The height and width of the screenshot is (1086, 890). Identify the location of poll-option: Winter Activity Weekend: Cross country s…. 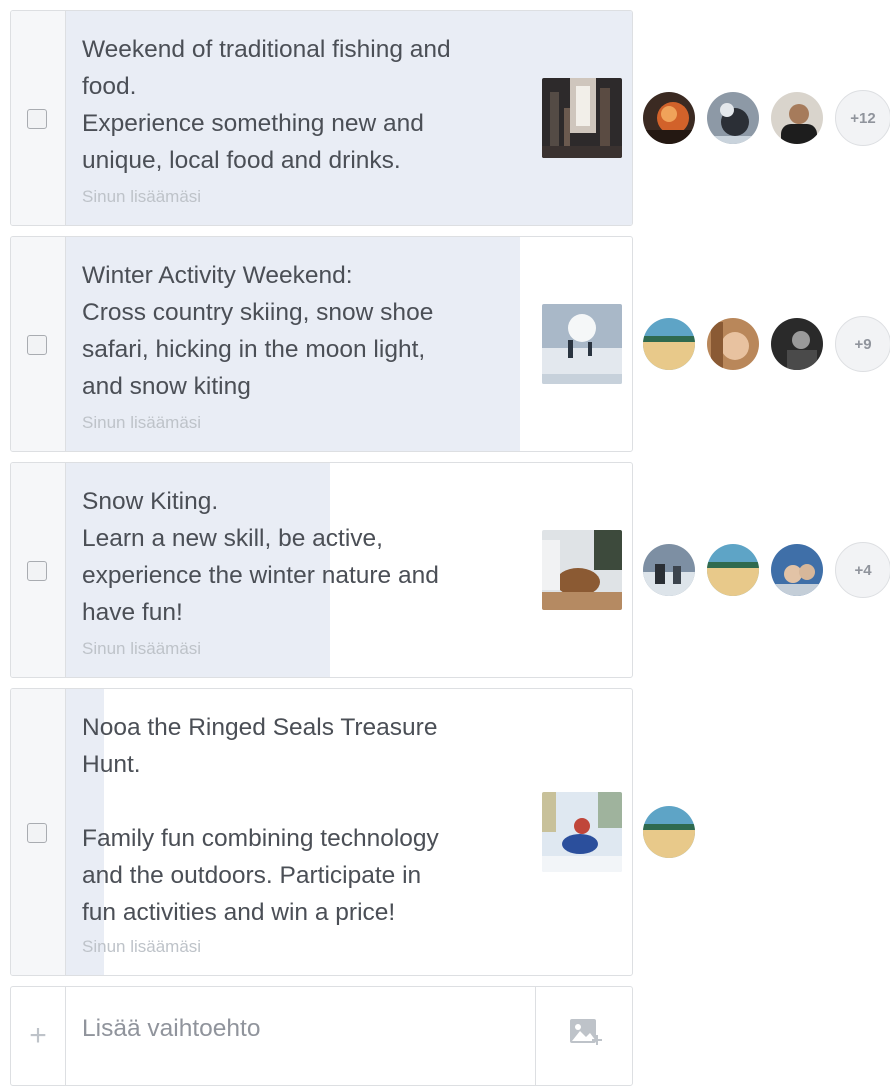
(321, 344).